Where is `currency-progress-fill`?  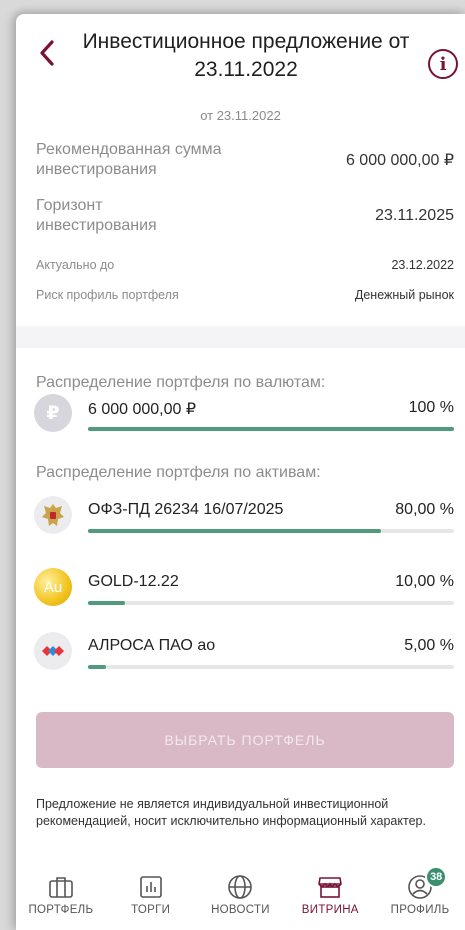
currency-progress-fill is located at coordinates (271, 429).